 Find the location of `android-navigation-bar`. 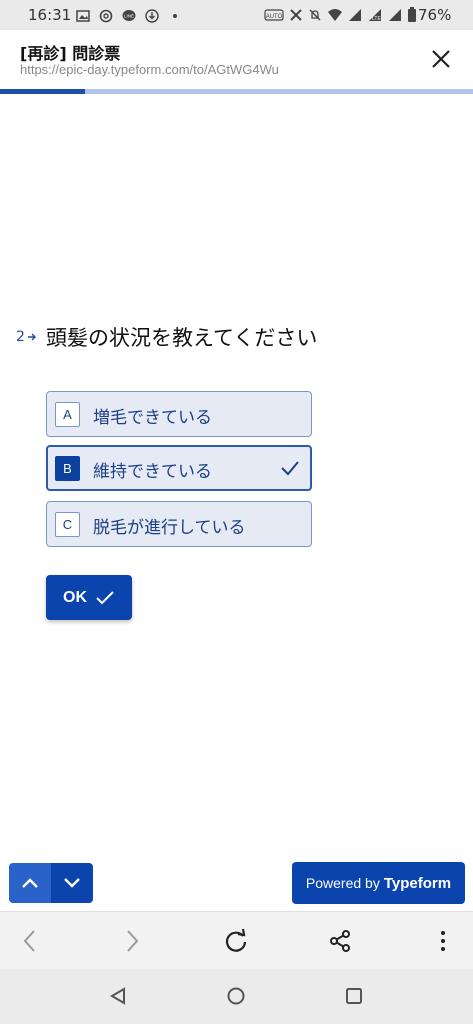

android-navigation-bar is located at coordinates (236, 996).